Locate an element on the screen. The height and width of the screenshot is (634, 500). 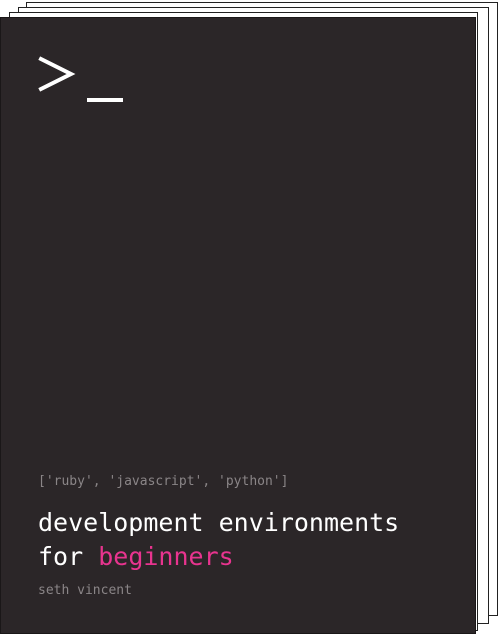
title-line-2: for beginners is located at coordinates (218, 557).